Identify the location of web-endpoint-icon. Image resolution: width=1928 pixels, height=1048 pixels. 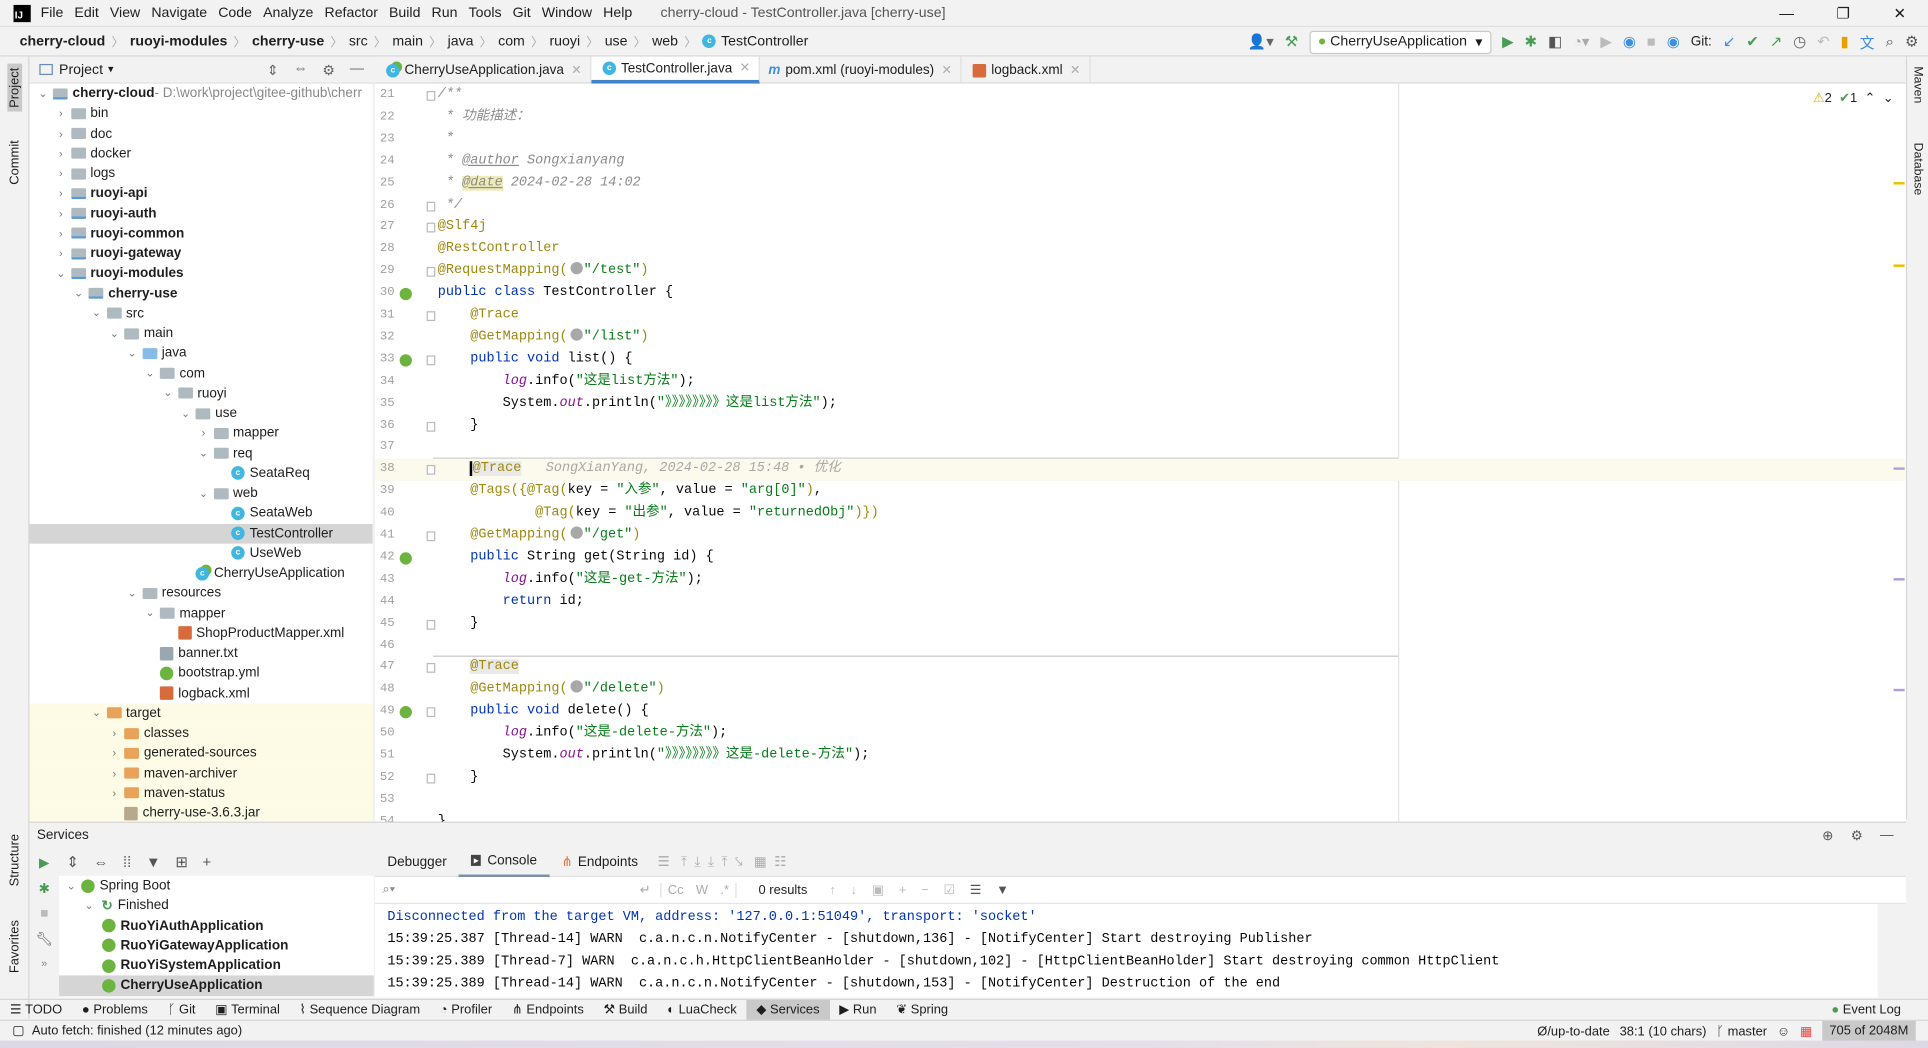
(576, 334).